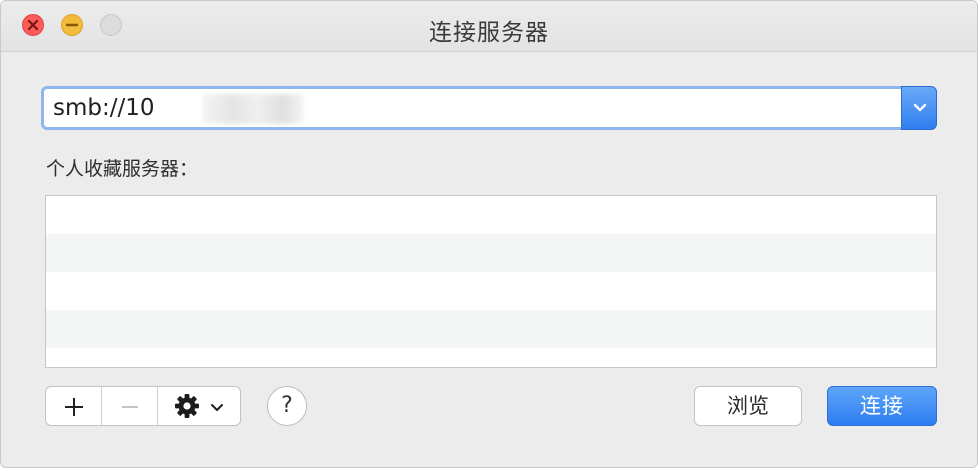 The height and width of the screenshot is (468, 978). What do you see at coordinates (748, 406) in the screenshot?
I see `browse-button: 浏览` at bounding box center [748, 406].